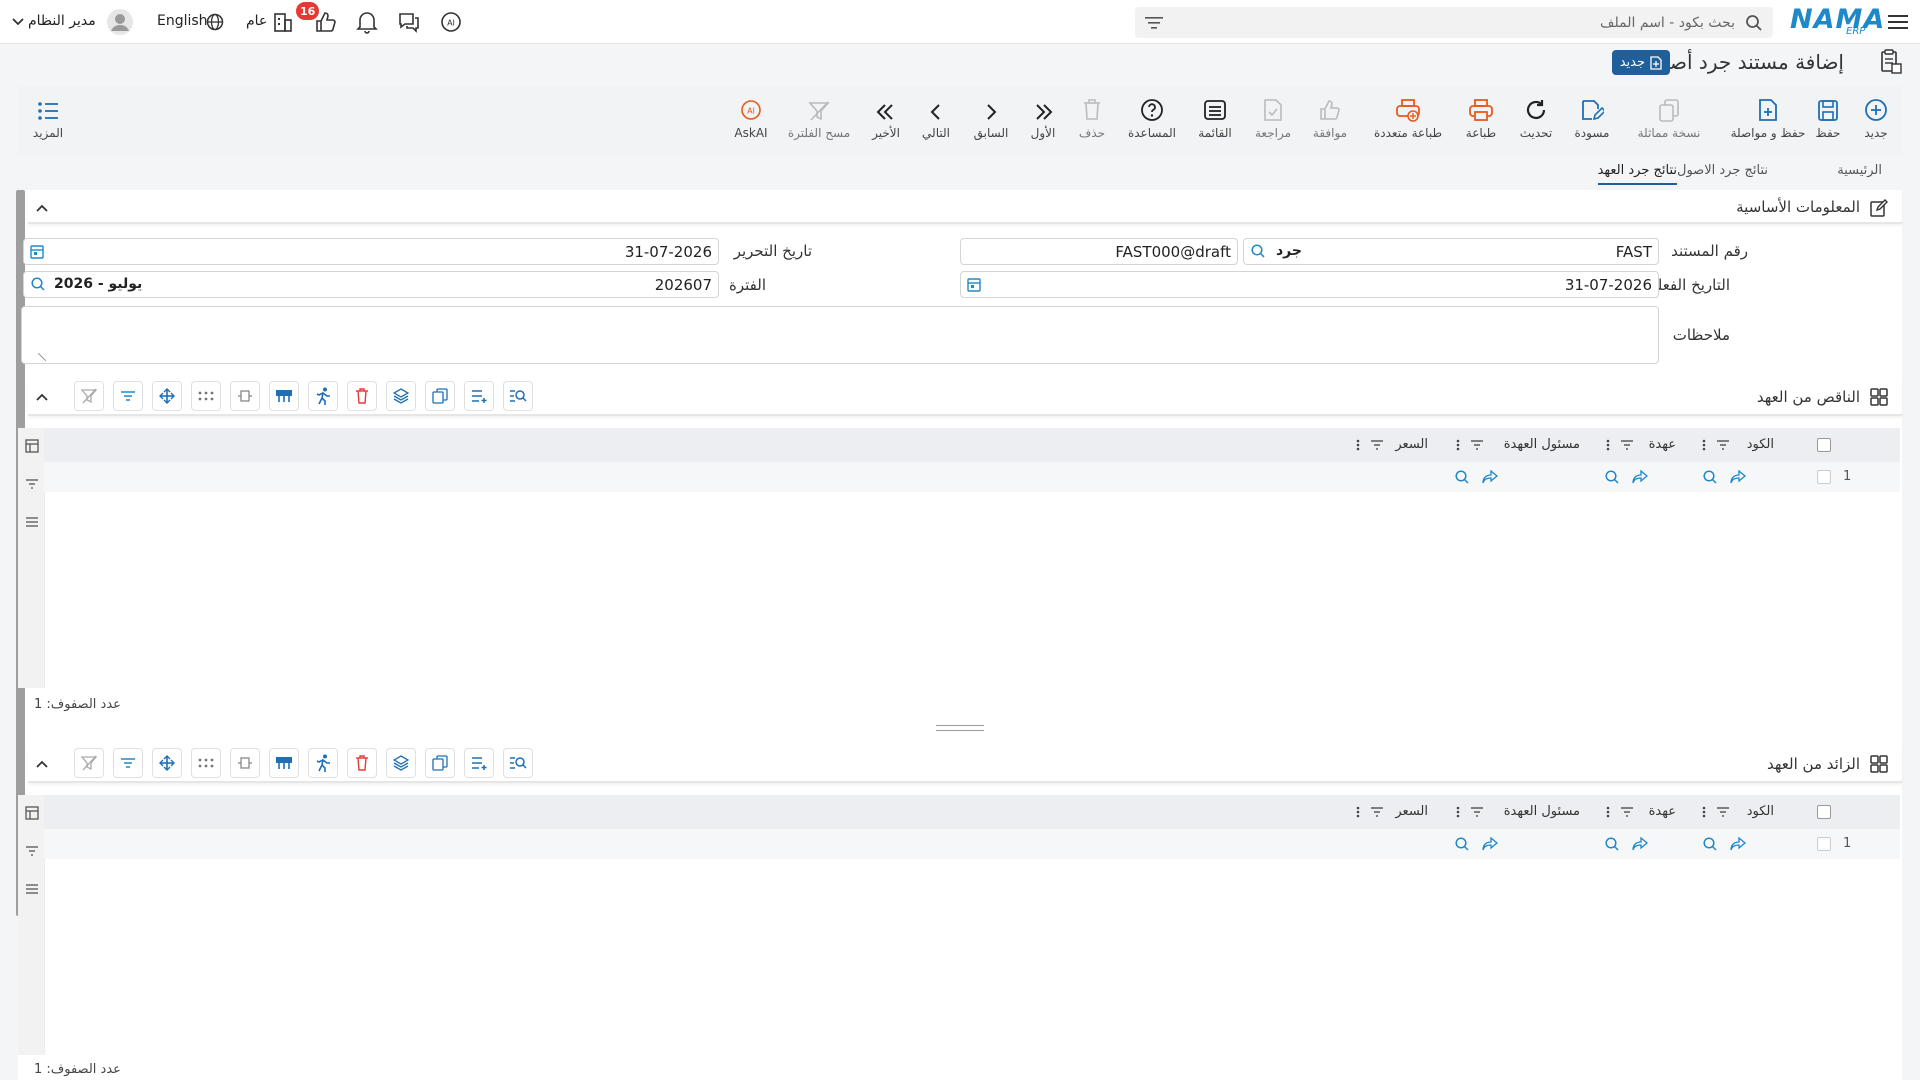 This screenshot has width=1920, height=1080. I want to click on list-button: القائمة, so click(1215, 117).